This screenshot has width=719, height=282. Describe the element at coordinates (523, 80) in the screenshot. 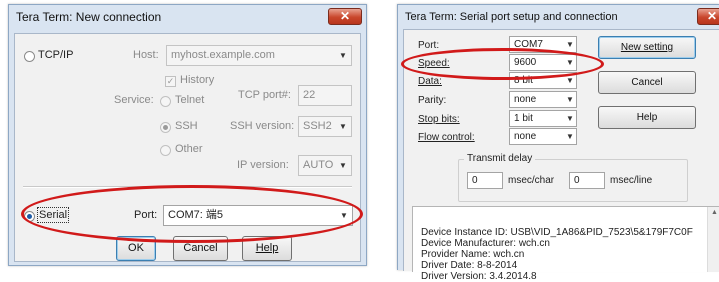

I see `data-value: 8 bit` at that location.